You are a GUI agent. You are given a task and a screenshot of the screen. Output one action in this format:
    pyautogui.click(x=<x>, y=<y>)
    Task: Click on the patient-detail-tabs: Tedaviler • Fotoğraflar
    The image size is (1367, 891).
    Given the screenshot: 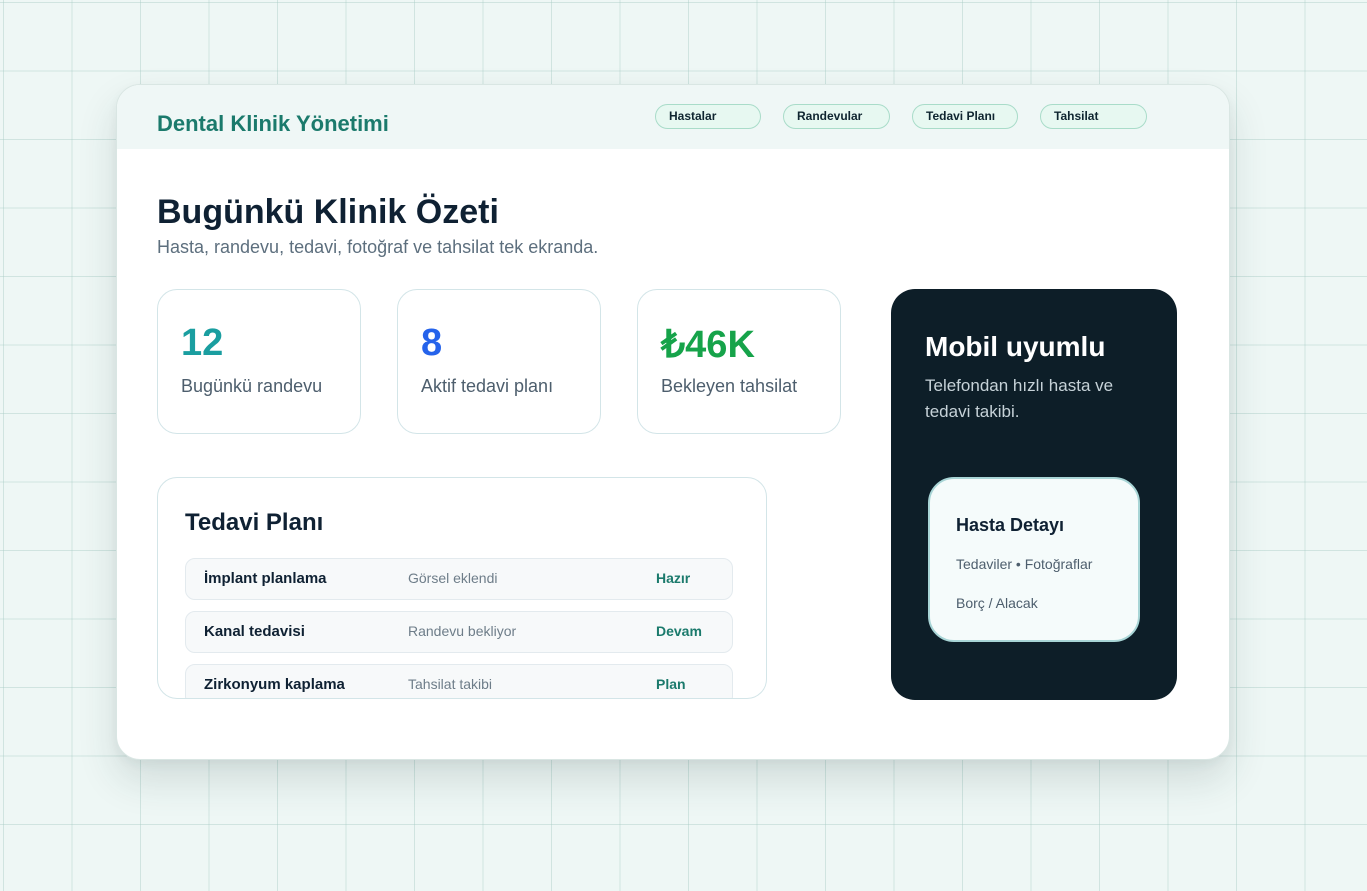 What is the action you would take?
    pyautogui.click(x=1024, y=564)
    